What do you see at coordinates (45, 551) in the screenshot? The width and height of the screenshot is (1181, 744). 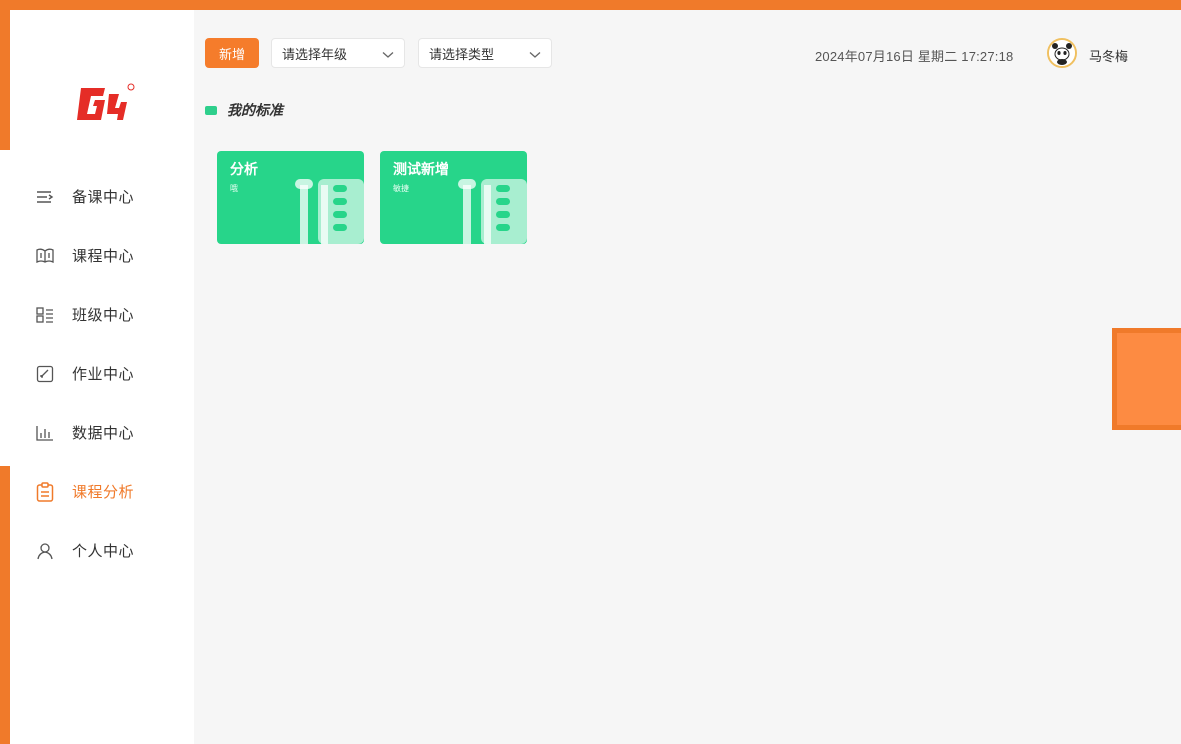 I see `user-icon` at bounding box center [45, 551].